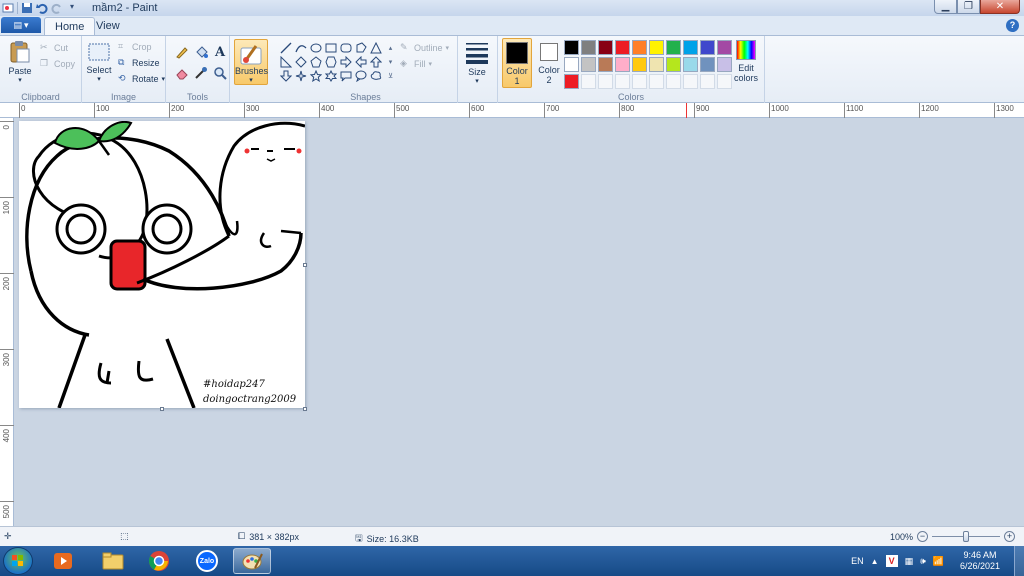 This screenshot has height=576, width=1024. What do you see at coordinates (549, 63) in the screenshot?
I see `color2-button: Color 2` at bounding box center [549, 63].